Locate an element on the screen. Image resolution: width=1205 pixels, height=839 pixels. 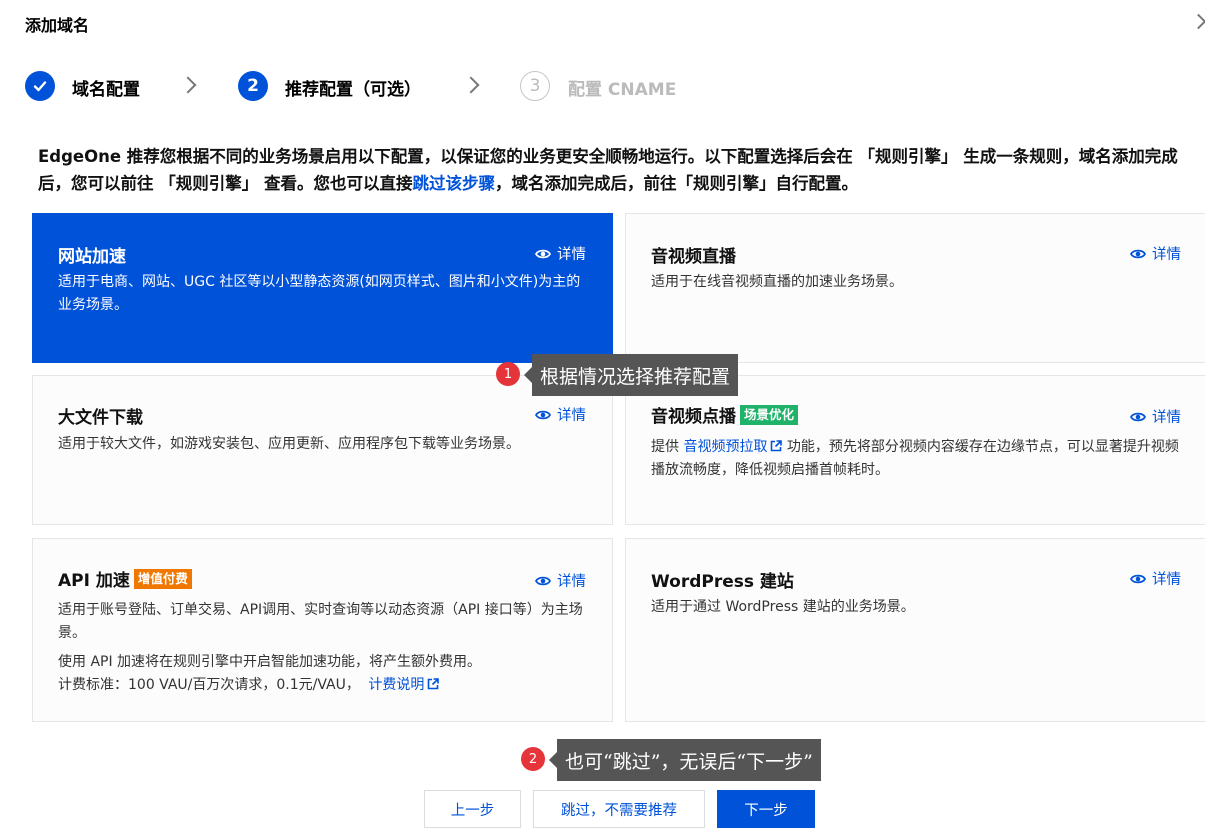
video-prefetch-link-label: 音视频预拉取 is located at coordinates (725, 447).